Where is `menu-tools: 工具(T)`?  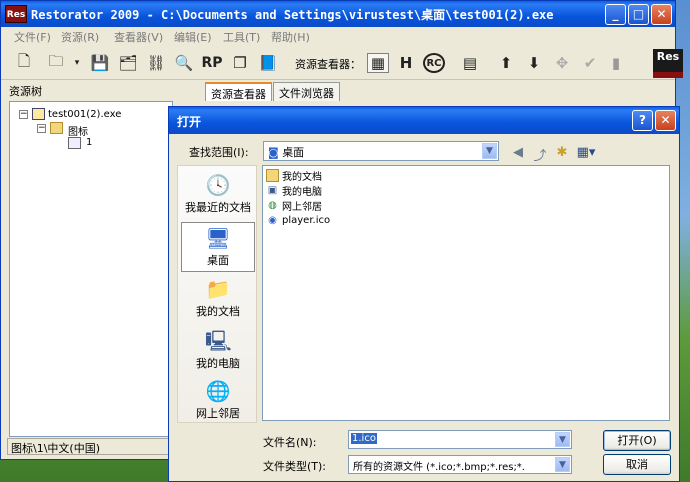 menu-tools: 工具(T) is located at coordinates (241, 37).